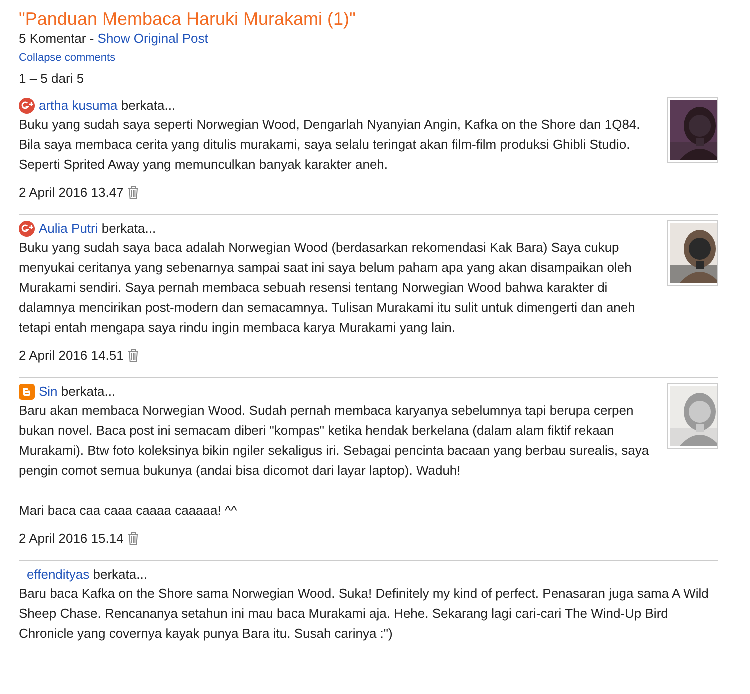  What do you see at coordinates (67, 58) in the screenshot?
I see `collapse-link: Collapse comments` at bounding box center [67, 58].